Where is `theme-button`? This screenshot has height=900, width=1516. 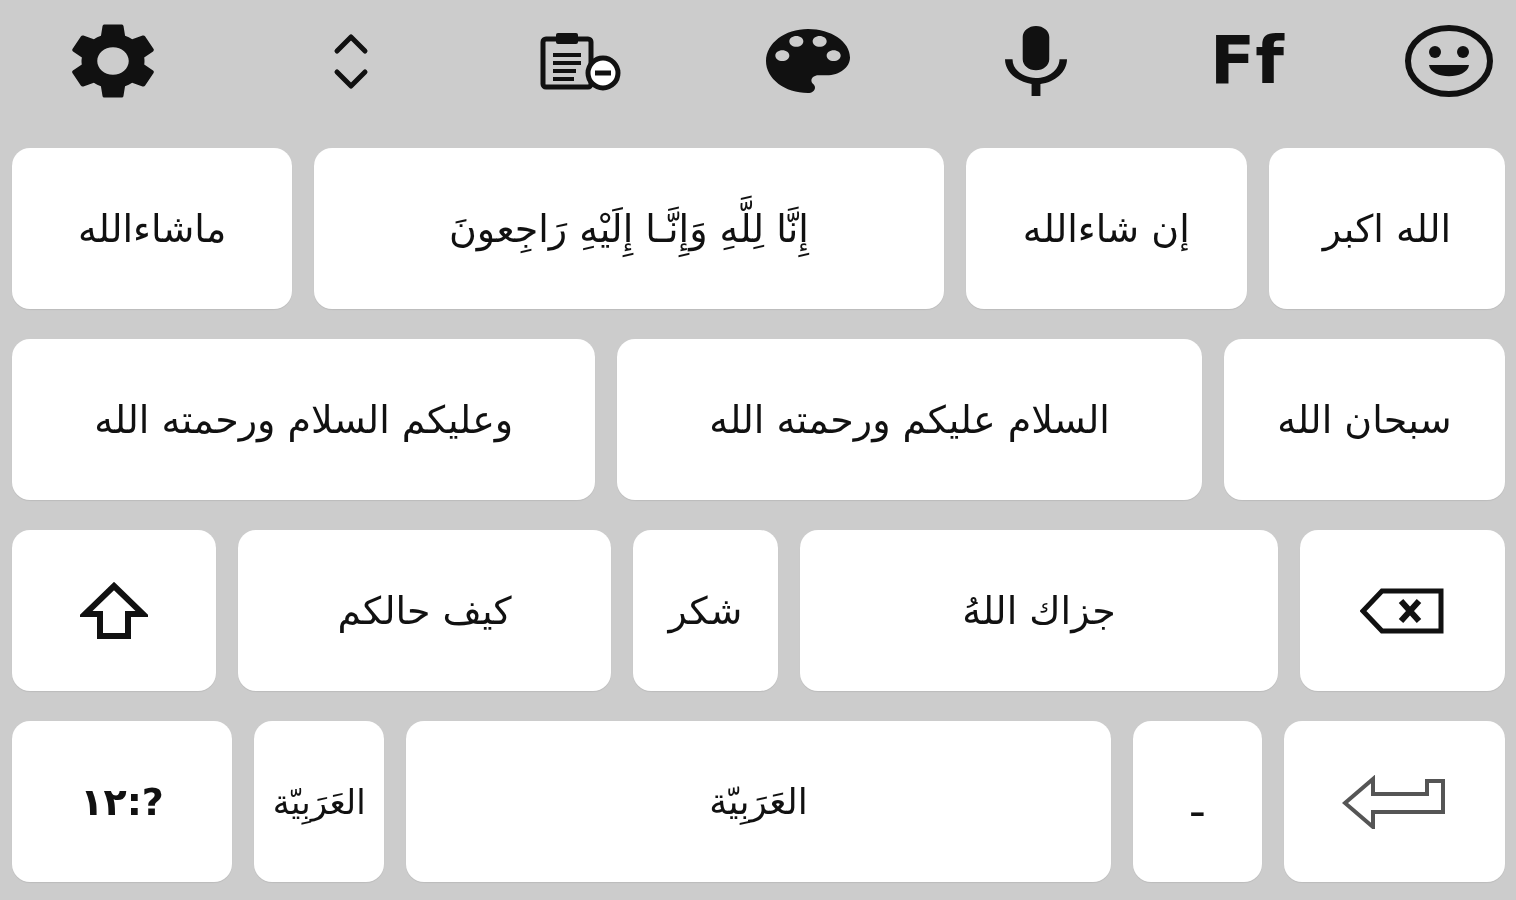 theme-button is located at coordinates (808, 61).